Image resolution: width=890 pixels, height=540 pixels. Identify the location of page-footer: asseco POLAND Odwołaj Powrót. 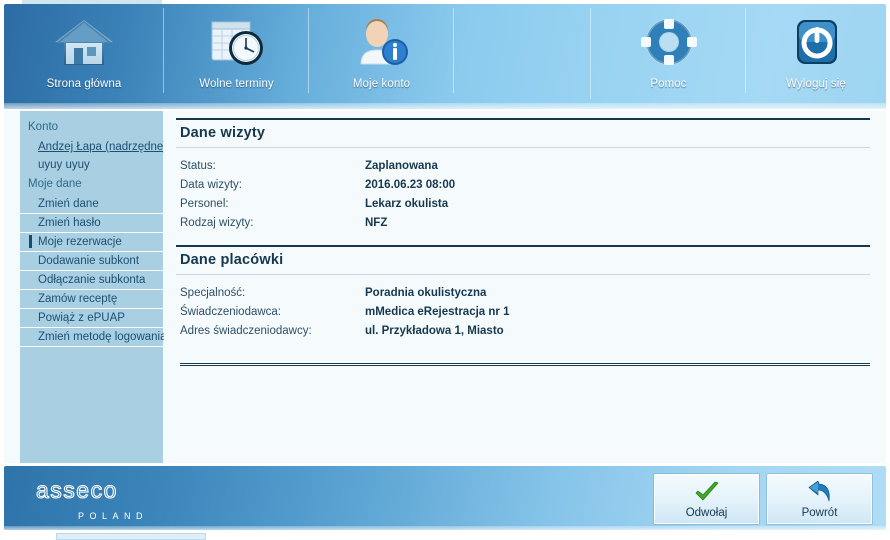
(445, 498).